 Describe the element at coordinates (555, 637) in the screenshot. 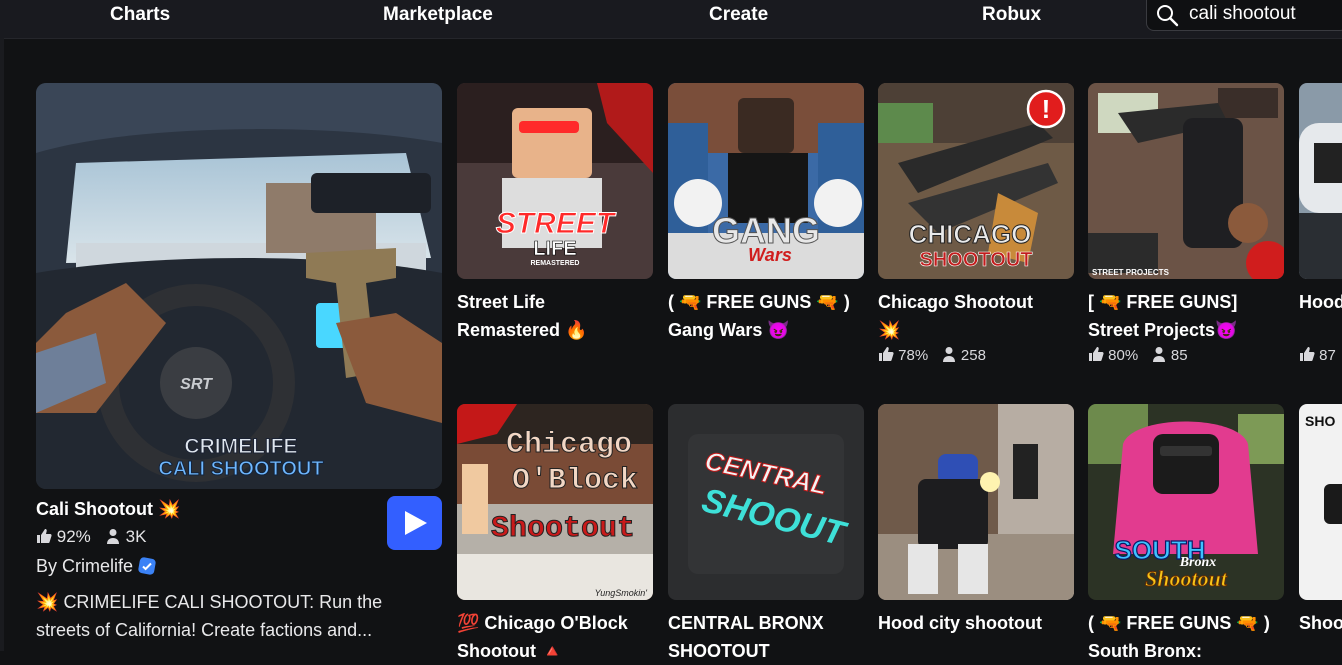

I see `game-title: 💯 Chicago O'Block Shootout 🔺` at that location.